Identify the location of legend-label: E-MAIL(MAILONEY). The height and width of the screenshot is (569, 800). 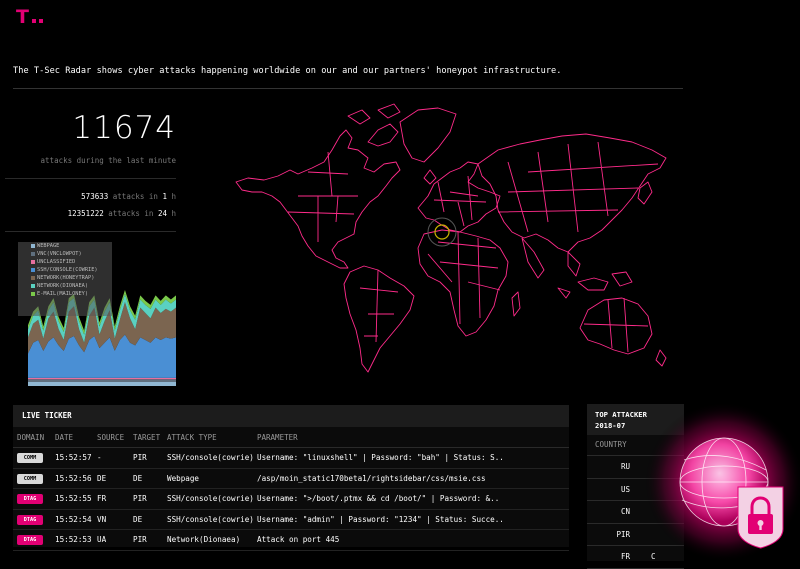
(63, 294).